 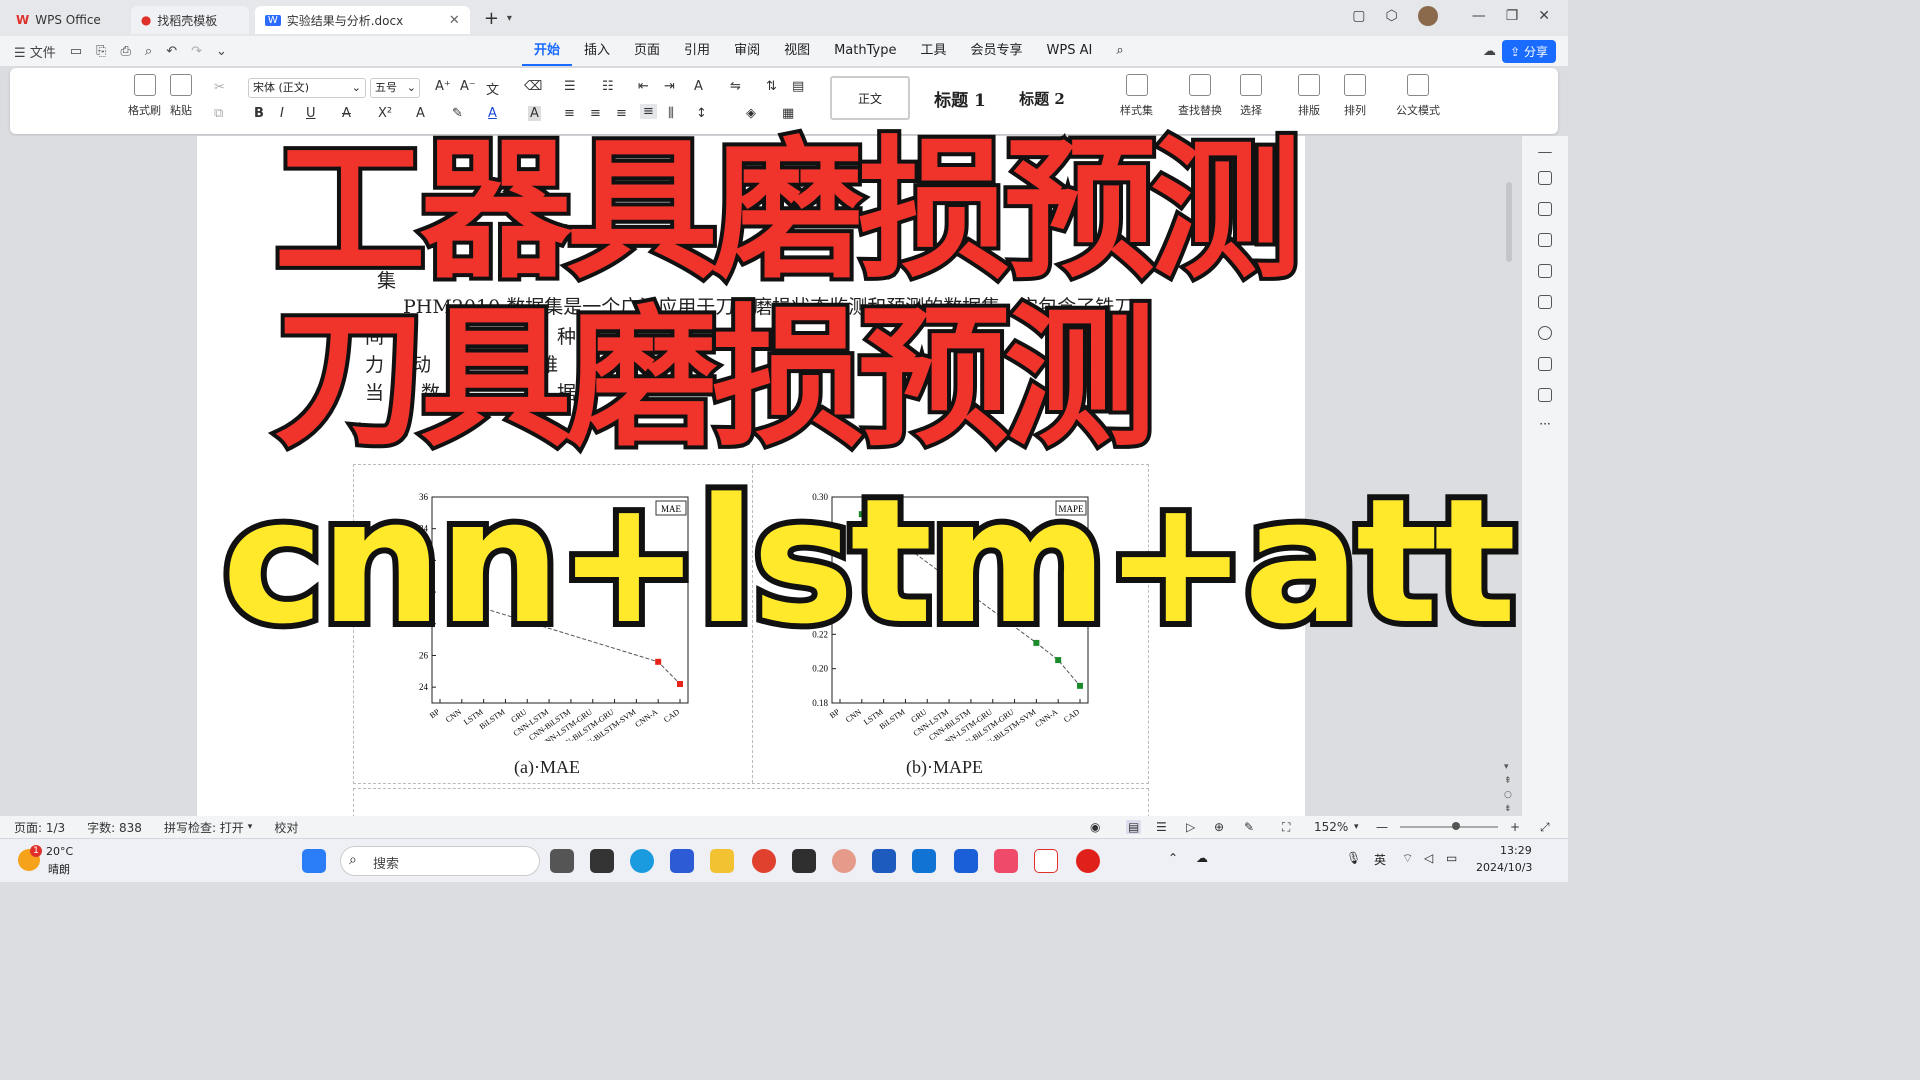 I want to click on temperature: 20°C, so click(x=59, y=851).